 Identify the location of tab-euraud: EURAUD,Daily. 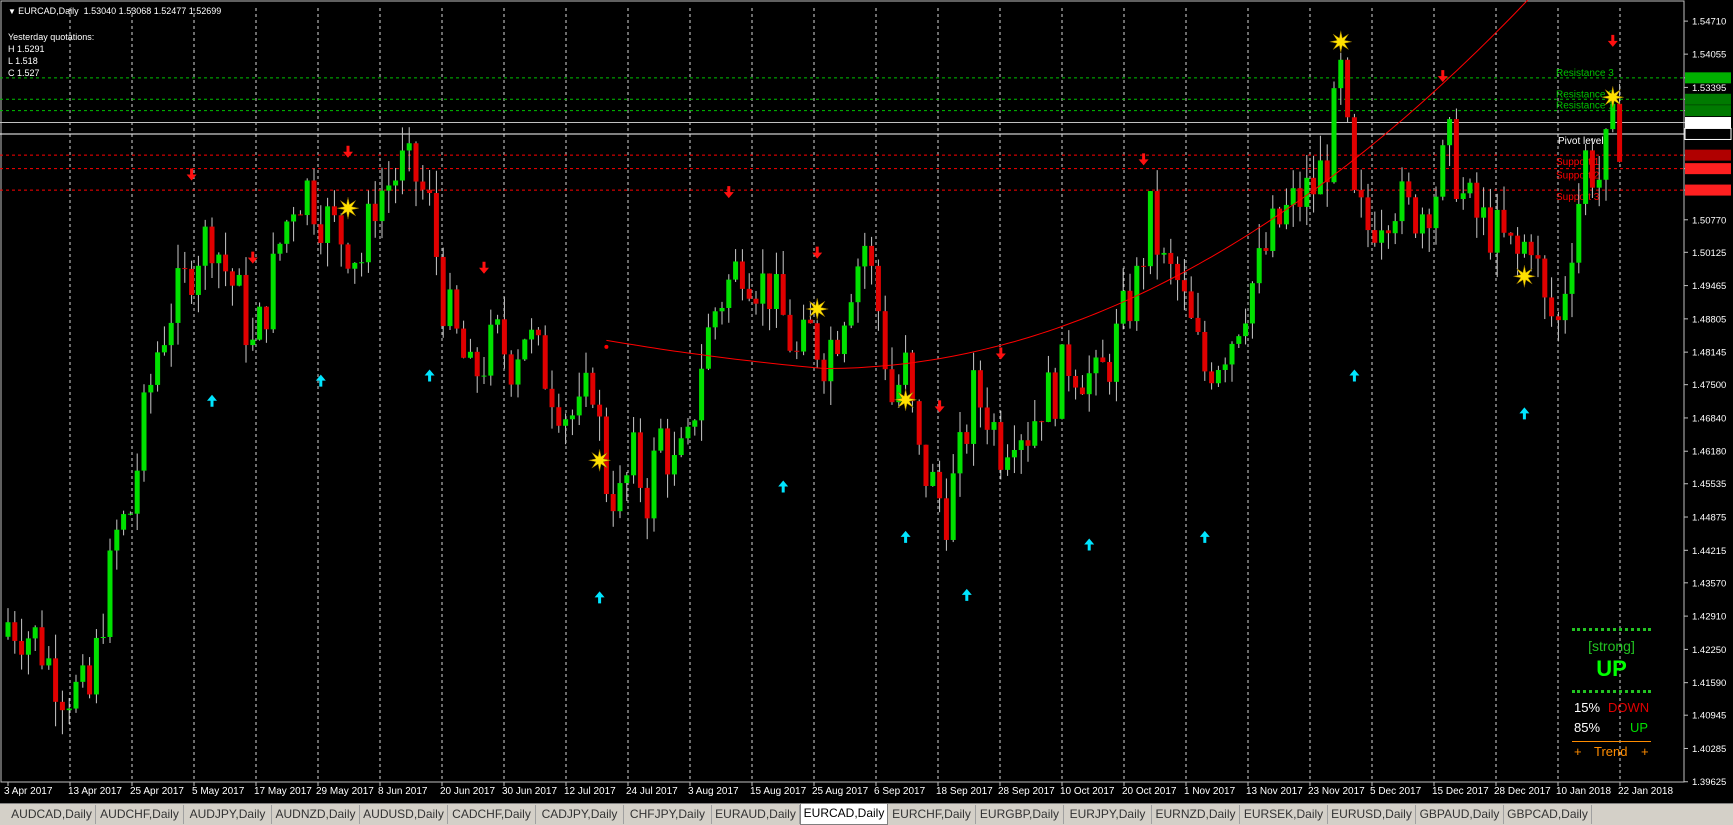
(756, 814).